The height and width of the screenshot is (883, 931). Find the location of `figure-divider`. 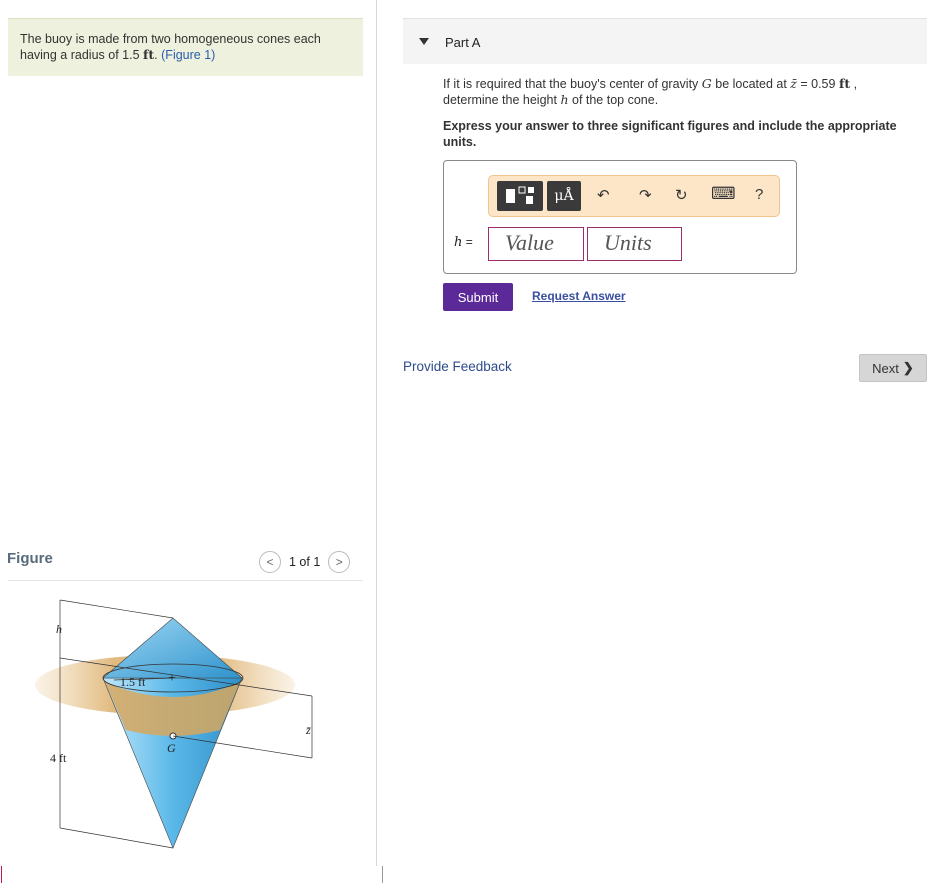

figure-divider is located at coordinates (185, 580).